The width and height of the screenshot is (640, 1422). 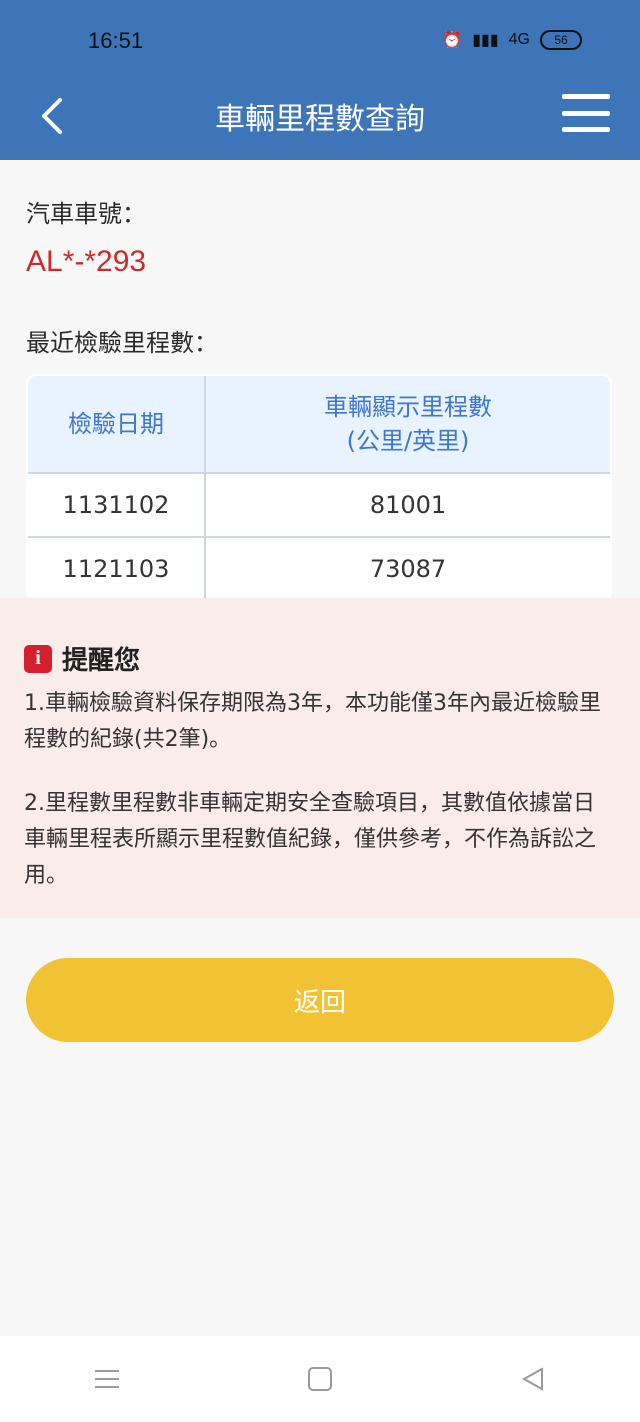 I want to click on system-navbar, so click(x=320, y=1379).